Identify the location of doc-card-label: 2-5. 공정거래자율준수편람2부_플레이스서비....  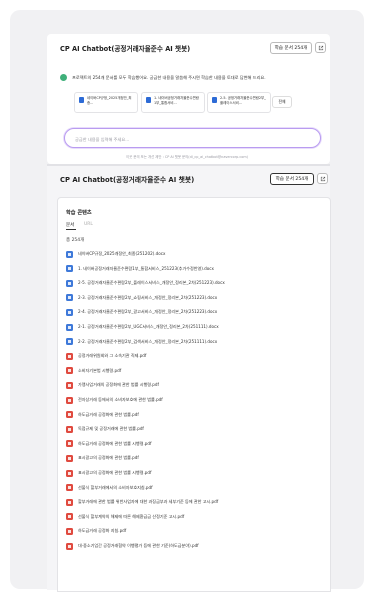
(243, 100).